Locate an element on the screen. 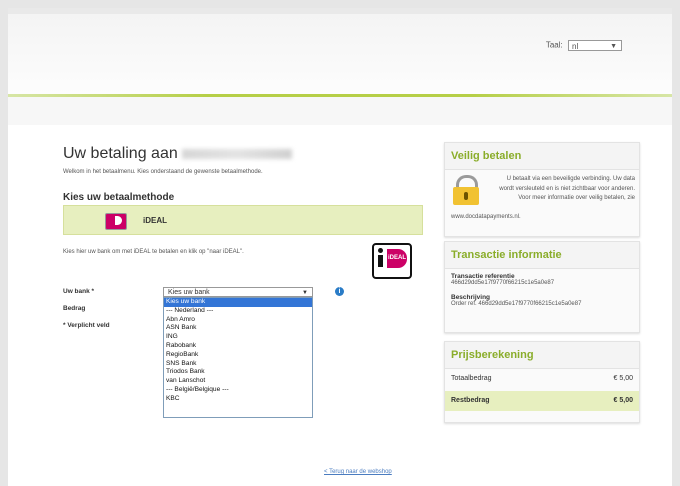 This screenshot has height=486, width=680. bank-option: Abn Amro is located at coordinates (238, 320).